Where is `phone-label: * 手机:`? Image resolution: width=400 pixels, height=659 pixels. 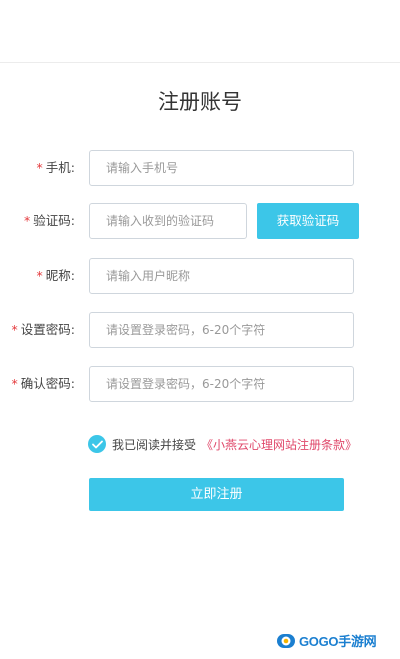 phone-label: * 手机: is located at coordinates (56, 168).